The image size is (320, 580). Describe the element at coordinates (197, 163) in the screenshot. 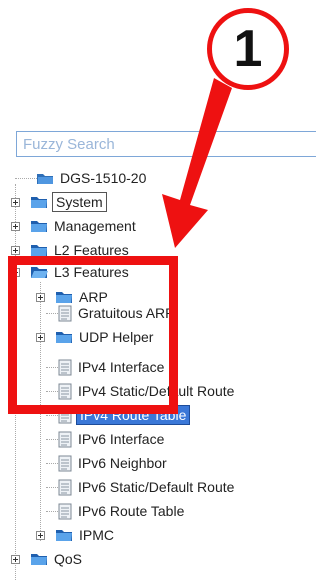

I see `red-arrow-icon` at that location.